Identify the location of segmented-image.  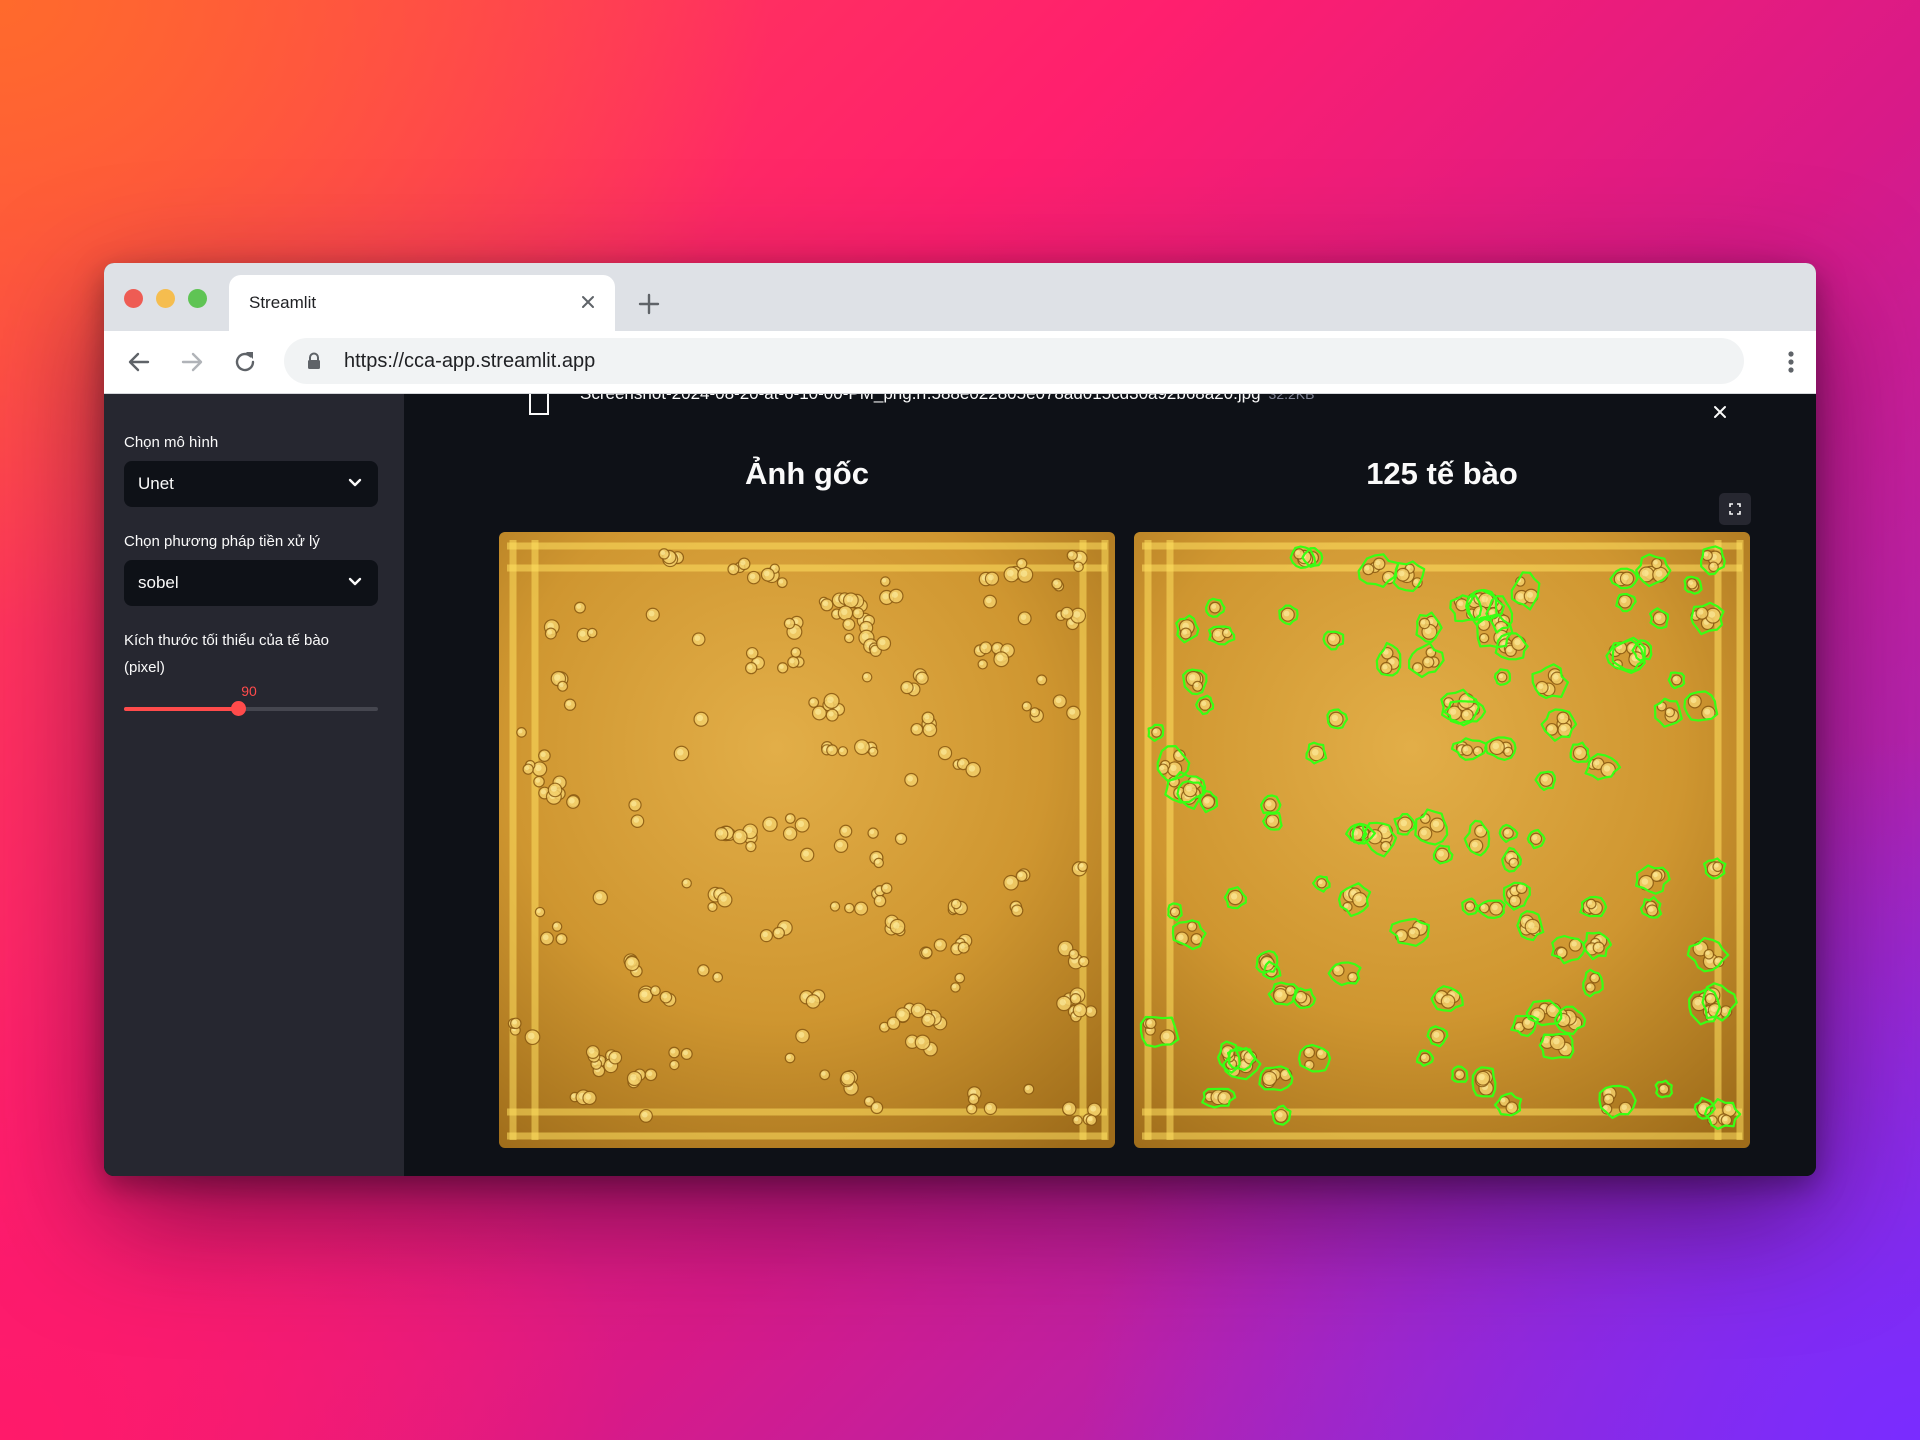
(1442, 840).